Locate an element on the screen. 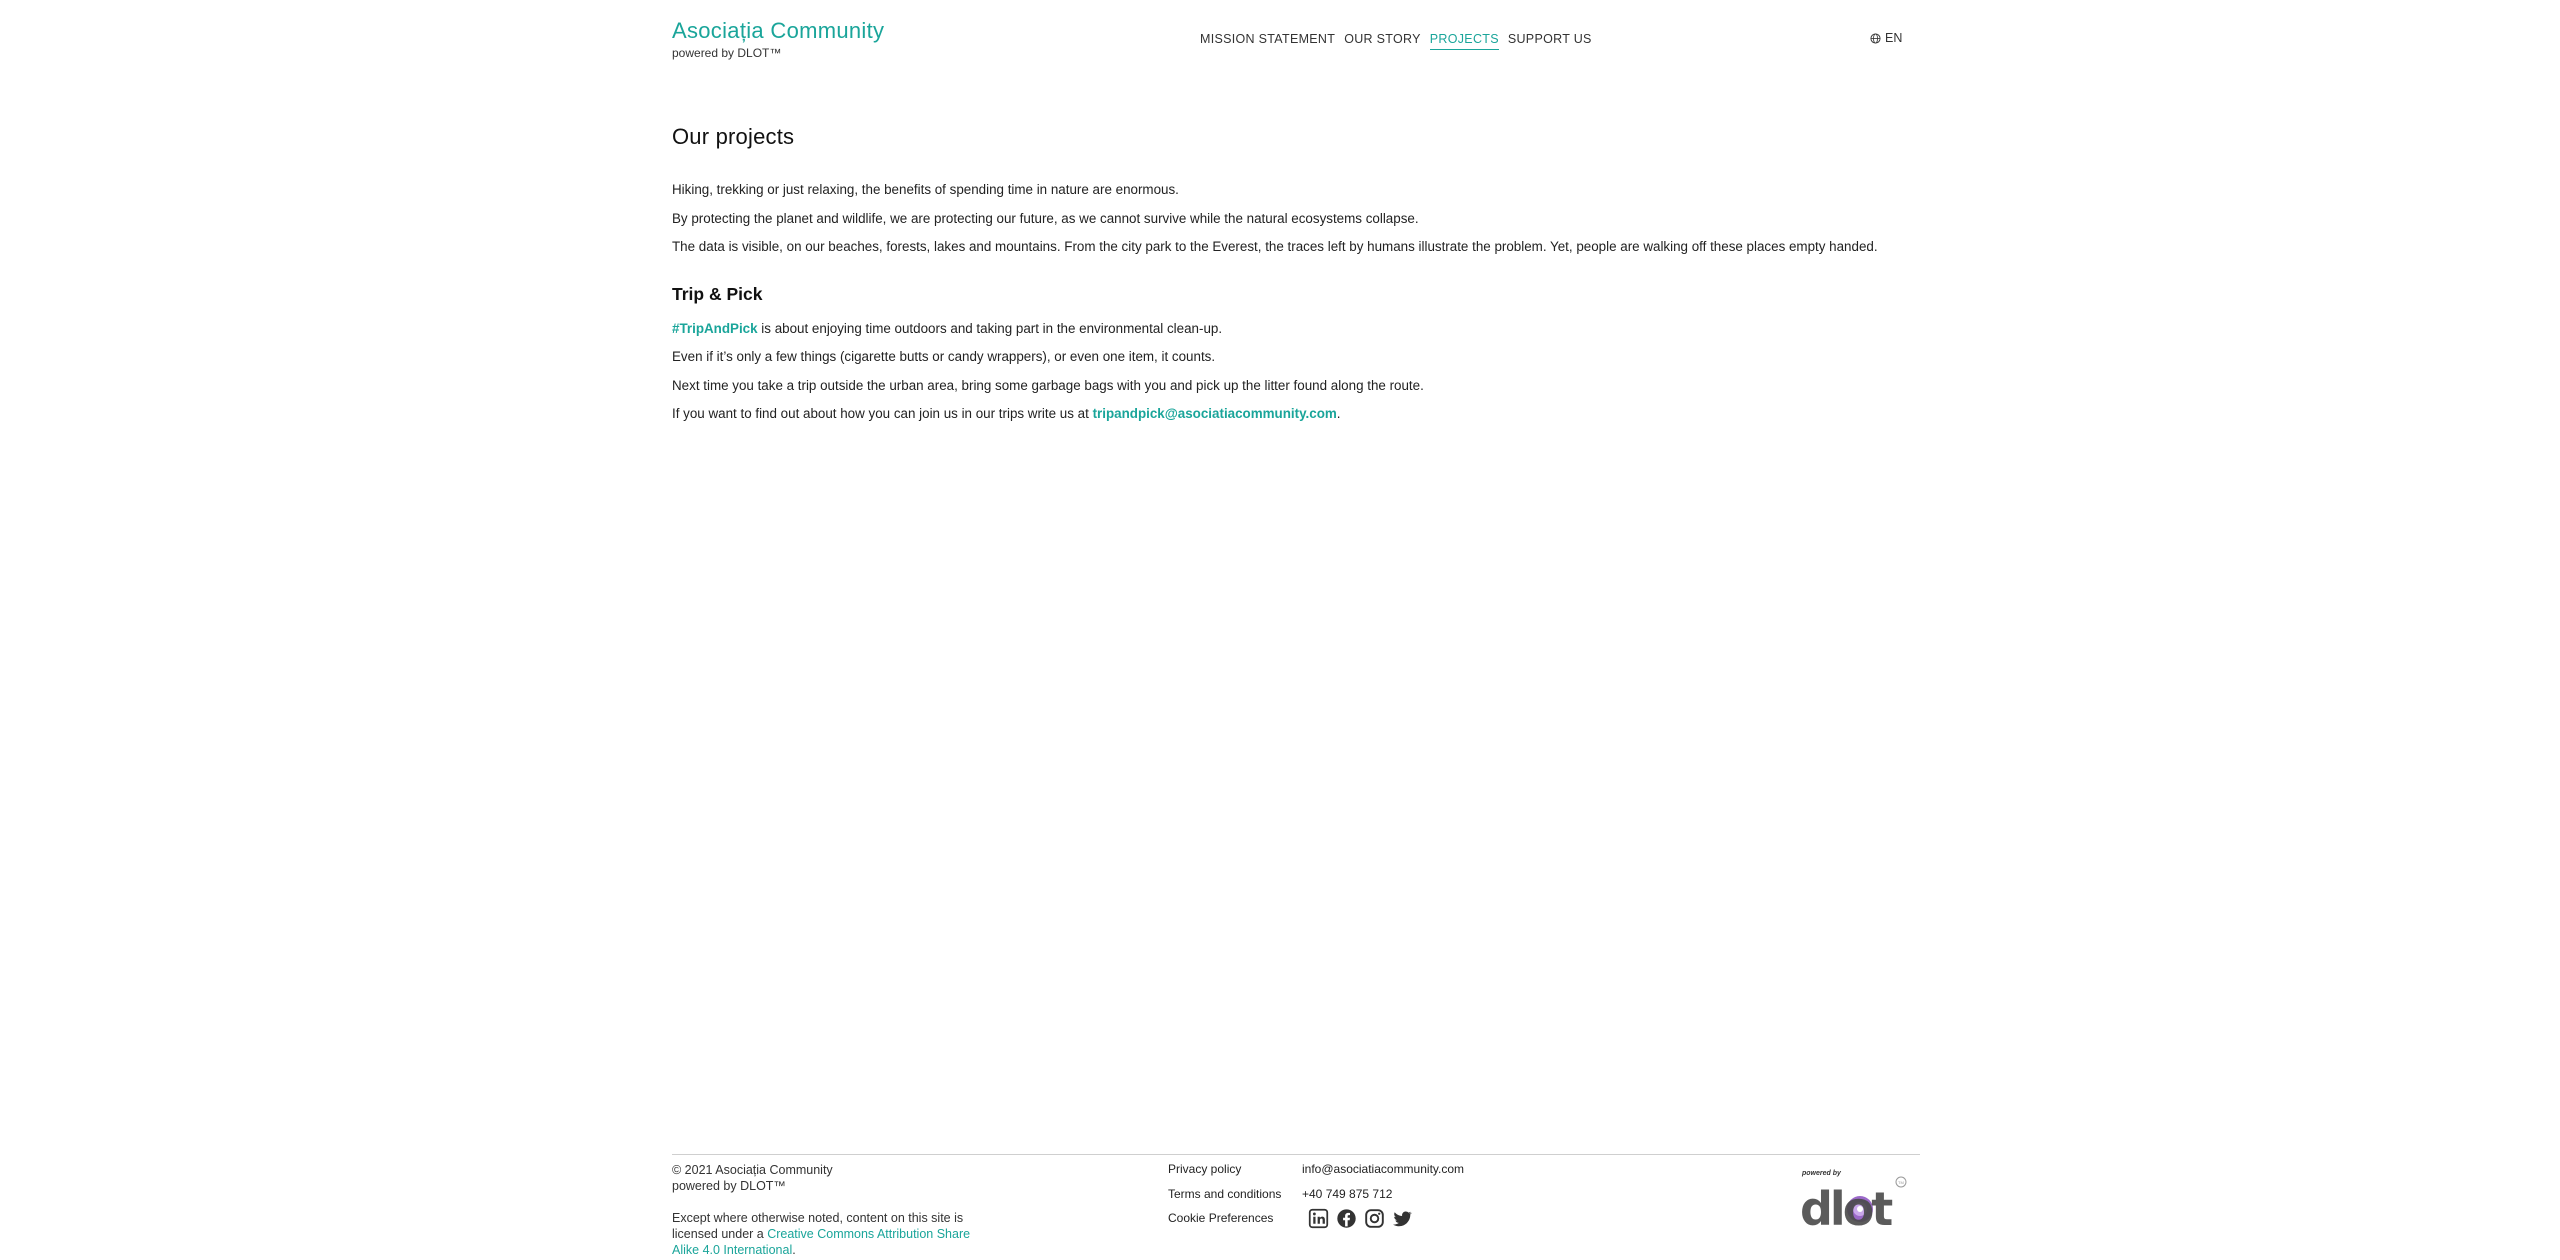  brand: Asociația Community powered by DLOT™ is located at coordinates (778, 39).